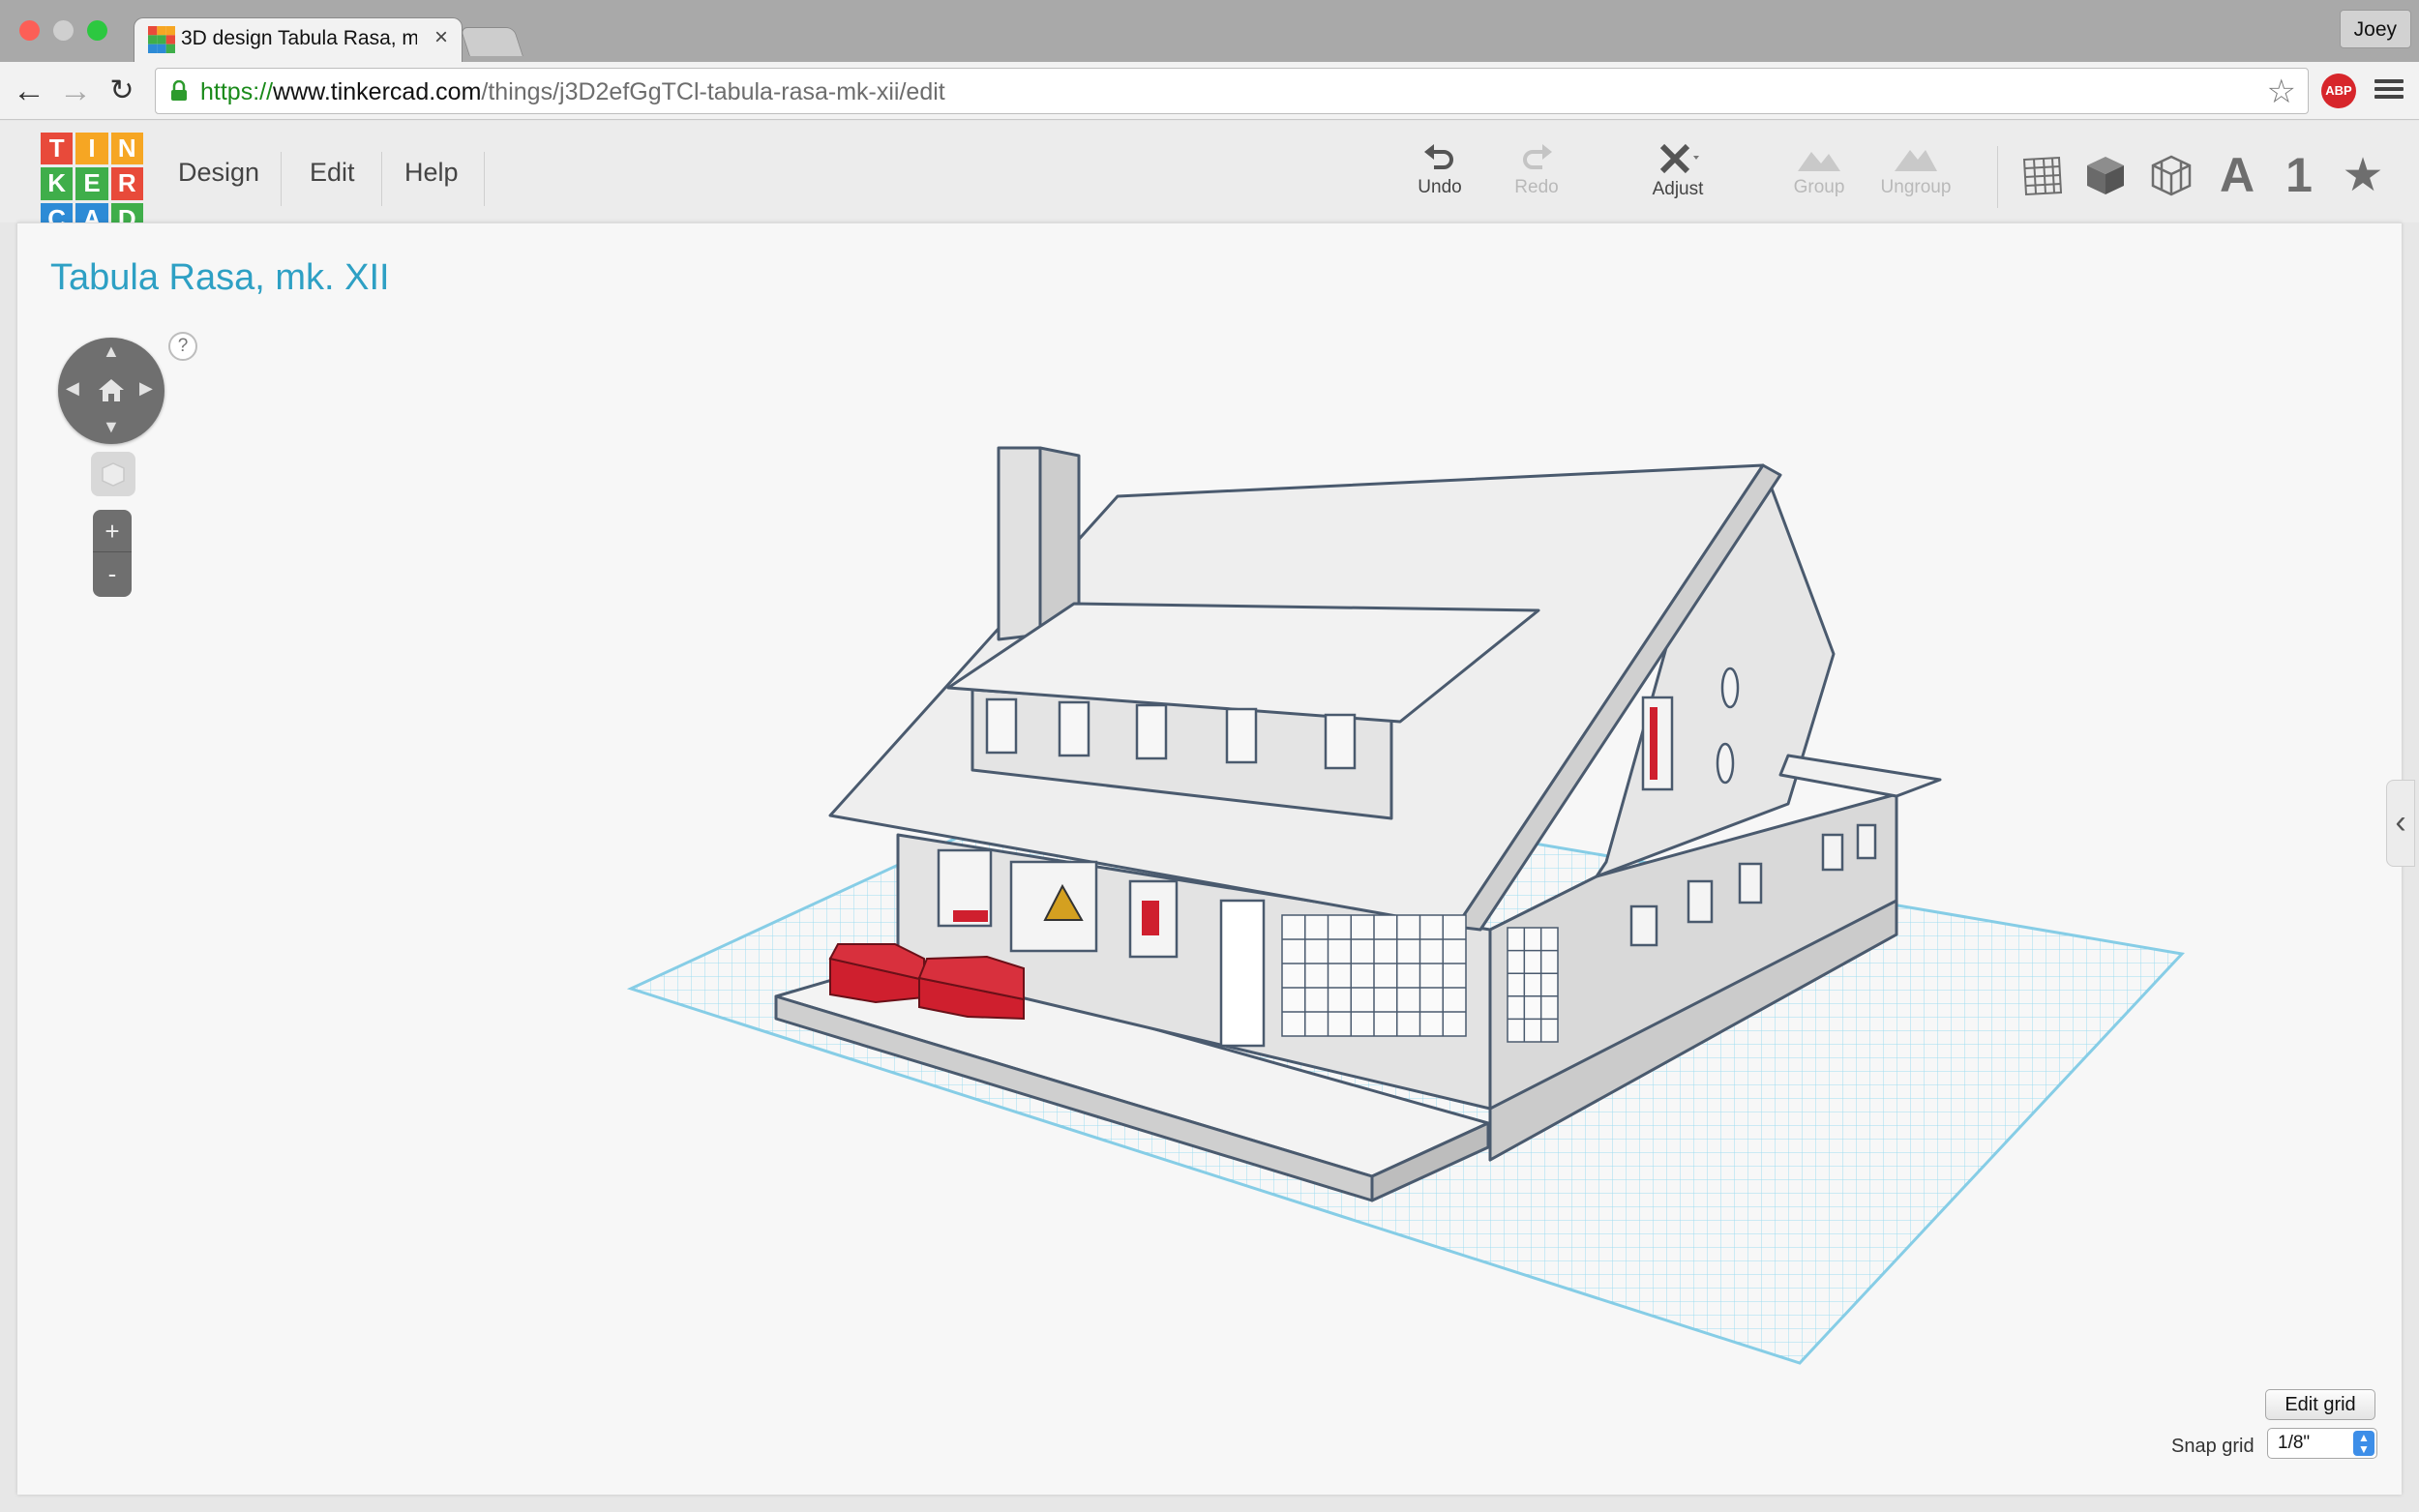  What do you see at coordinates (2282, 92) in the screenshot?
I see `bookmark-star-icon: ☆` at bounding box center [2282, 92].